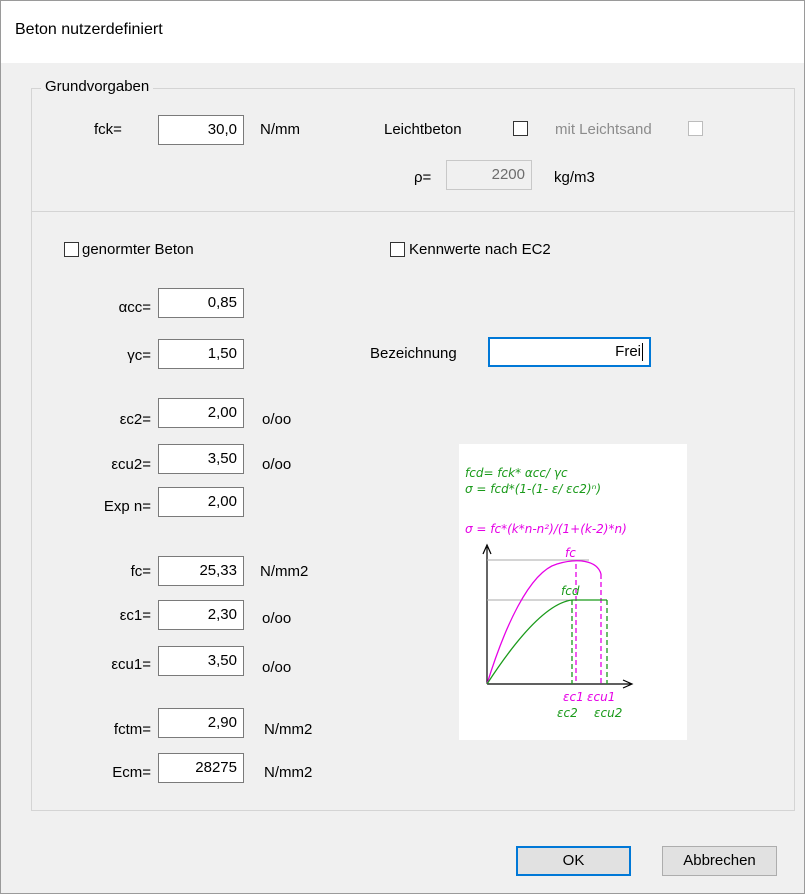 The image size is (805, 894). What do you see at coordinates (139, 355) in the screenshot?
I see `gamma-c-label: γc=` at bounding box center [139, 355].